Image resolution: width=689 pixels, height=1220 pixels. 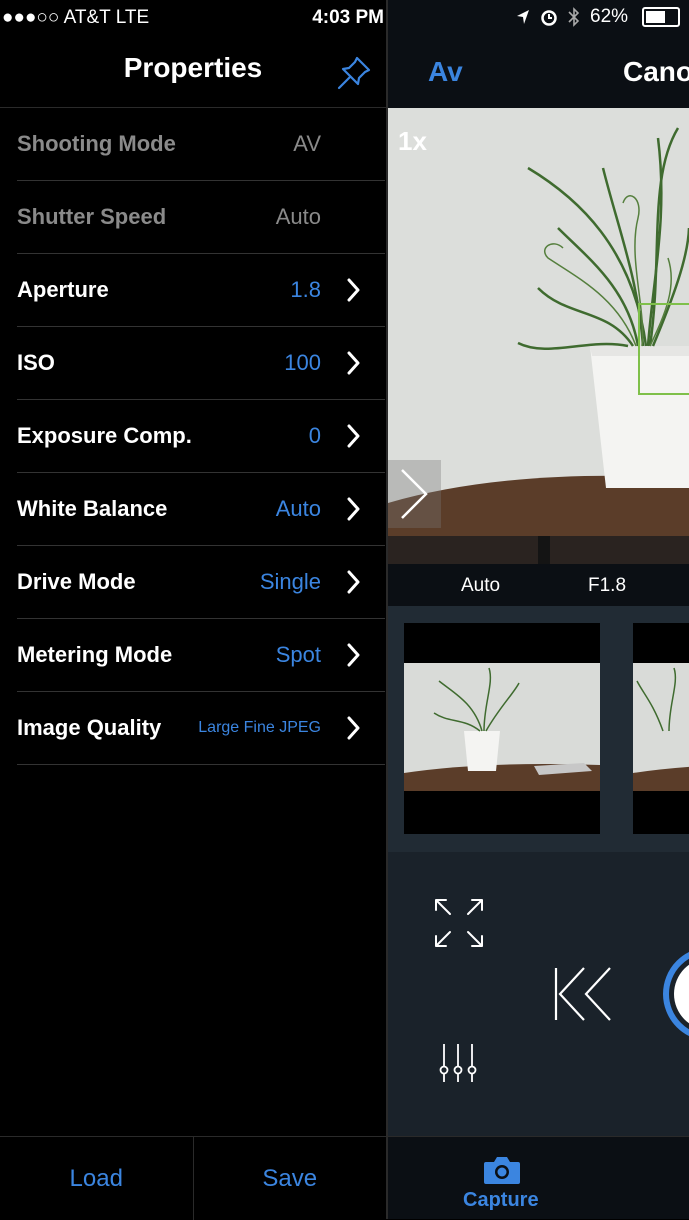 I want to click on wb-readout: Auto, so click(x=481, y=585).